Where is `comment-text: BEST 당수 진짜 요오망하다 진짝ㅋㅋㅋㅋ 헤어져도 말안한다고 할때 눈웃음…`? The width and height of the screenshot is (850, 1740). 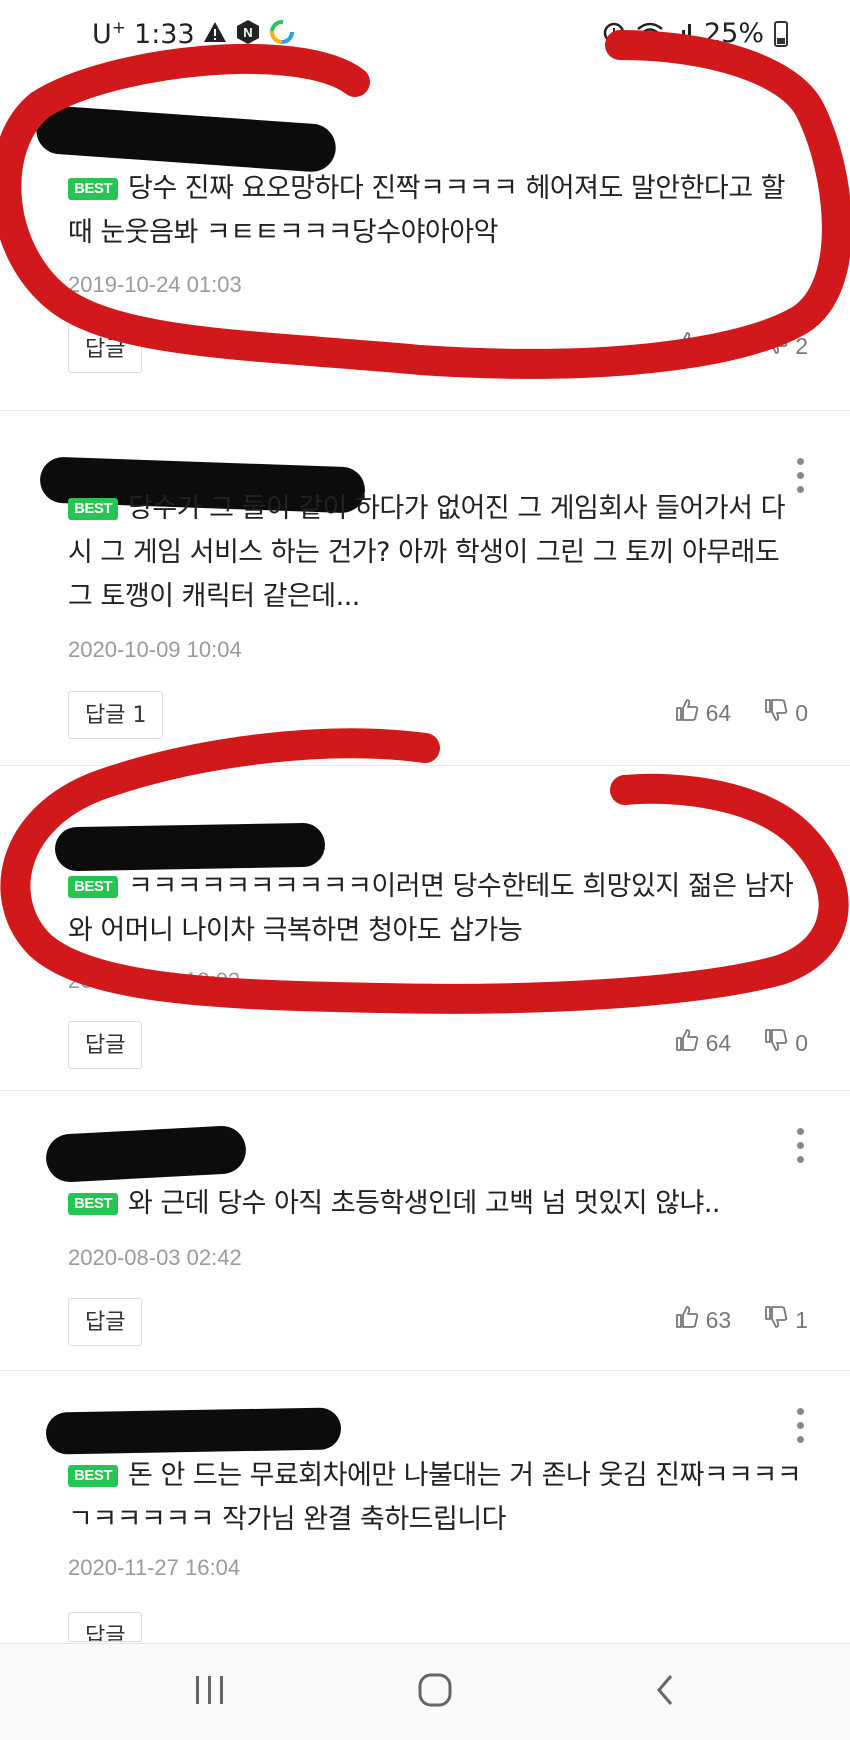 comment-text: BEST 당수 진짜 요오망하다 진짝ㅋㅋㅋㅋ 헤어져도 말안한다고 할때 눈웃음… is located at coordinates (438, 211).